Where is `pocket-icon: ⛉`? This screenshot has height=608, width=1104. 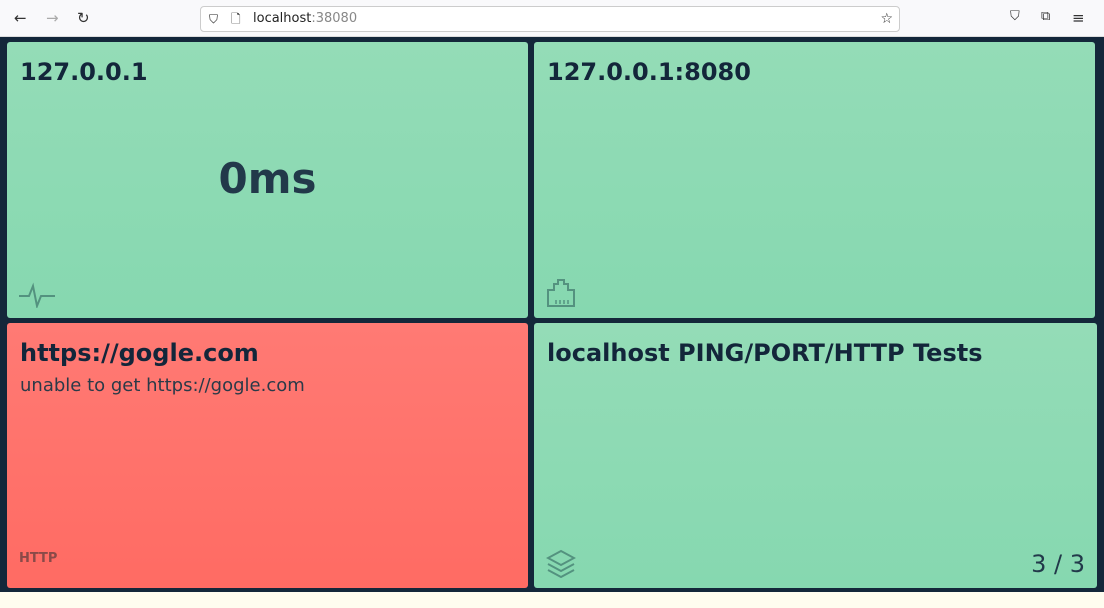
pocket-icon: ⛉ is located at coordinates (1015, 16).